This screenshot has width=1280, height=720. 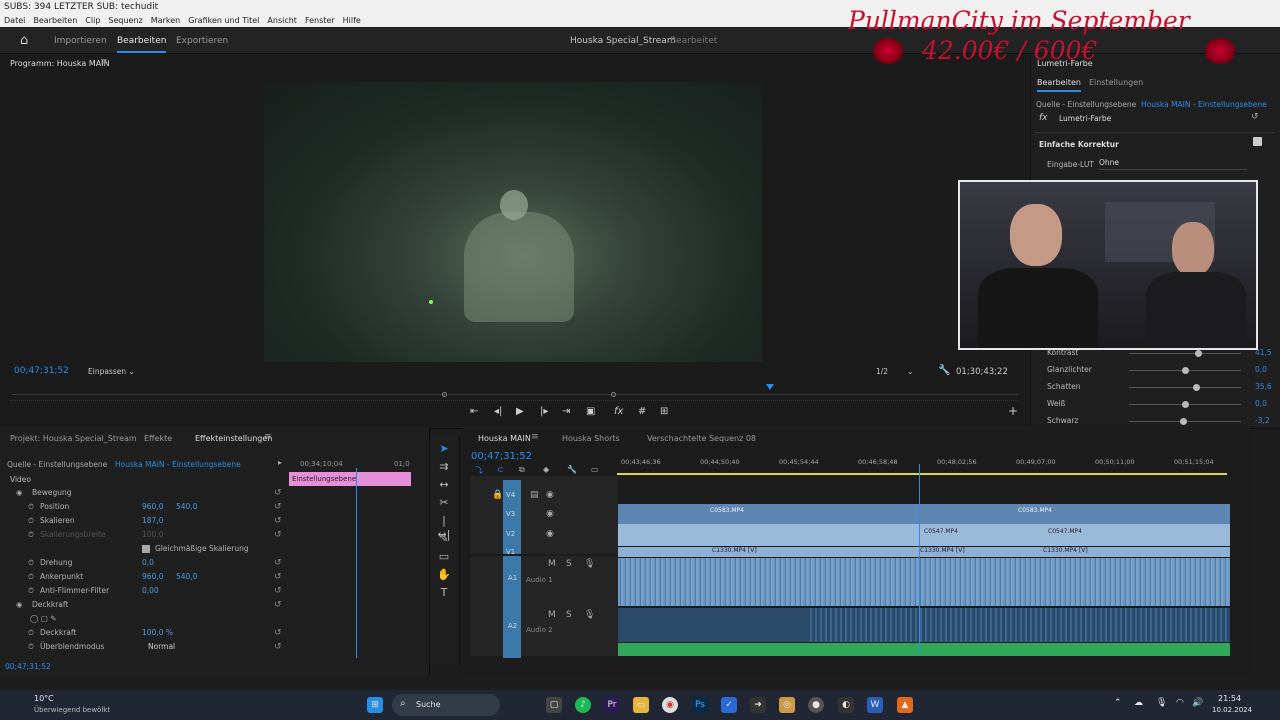 What do you see at coordinates (787, 705) in the screenshot?
I see `app-icon: ◎` at bounding box center [787, 705].